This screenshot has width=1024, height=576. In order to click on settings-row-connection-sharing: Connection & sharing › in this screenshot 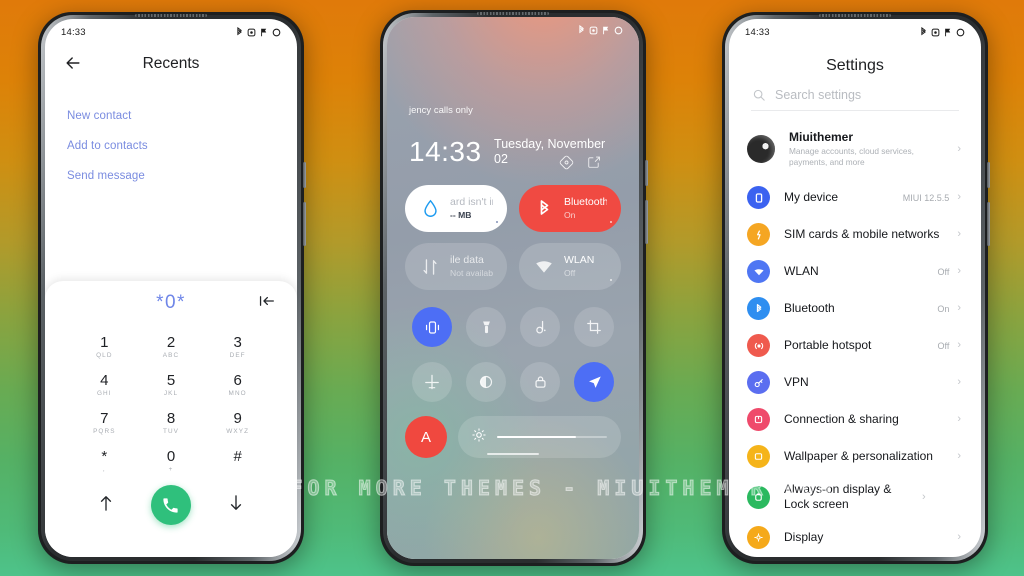, I will do `click(855, 419)`.